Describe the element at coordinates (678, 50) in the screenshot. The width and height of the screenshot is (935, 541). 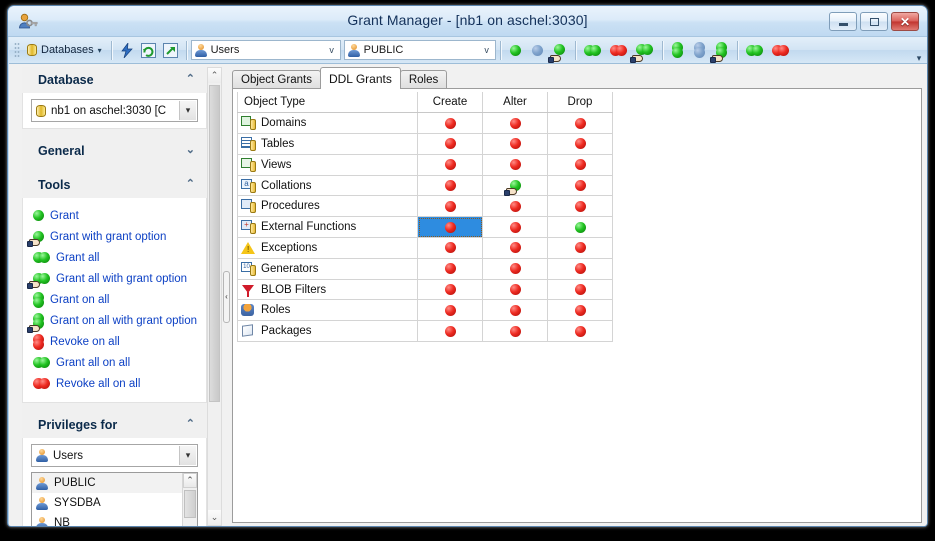
I see `grant-on-all-icon` at that location.